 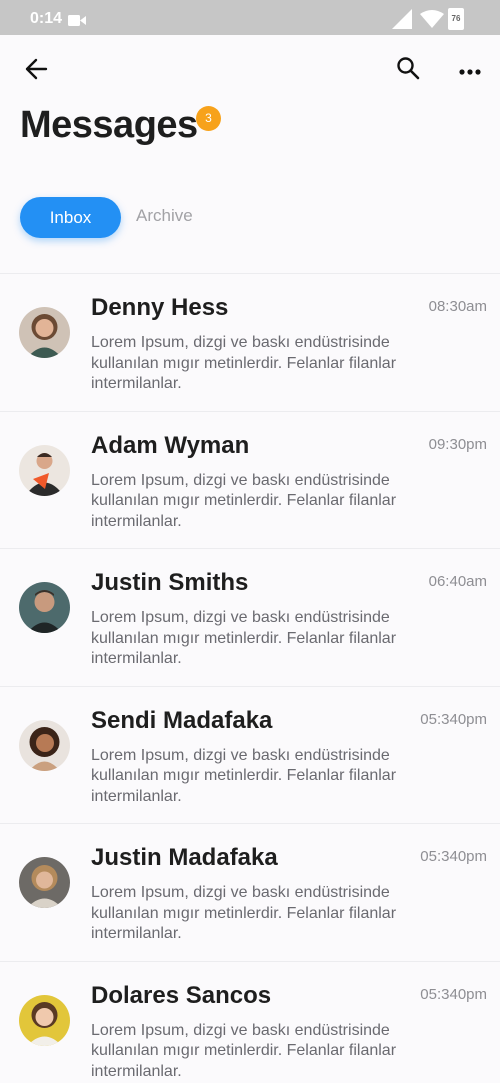 I want to click on video-camera-icon, so click(x=77, y=22).